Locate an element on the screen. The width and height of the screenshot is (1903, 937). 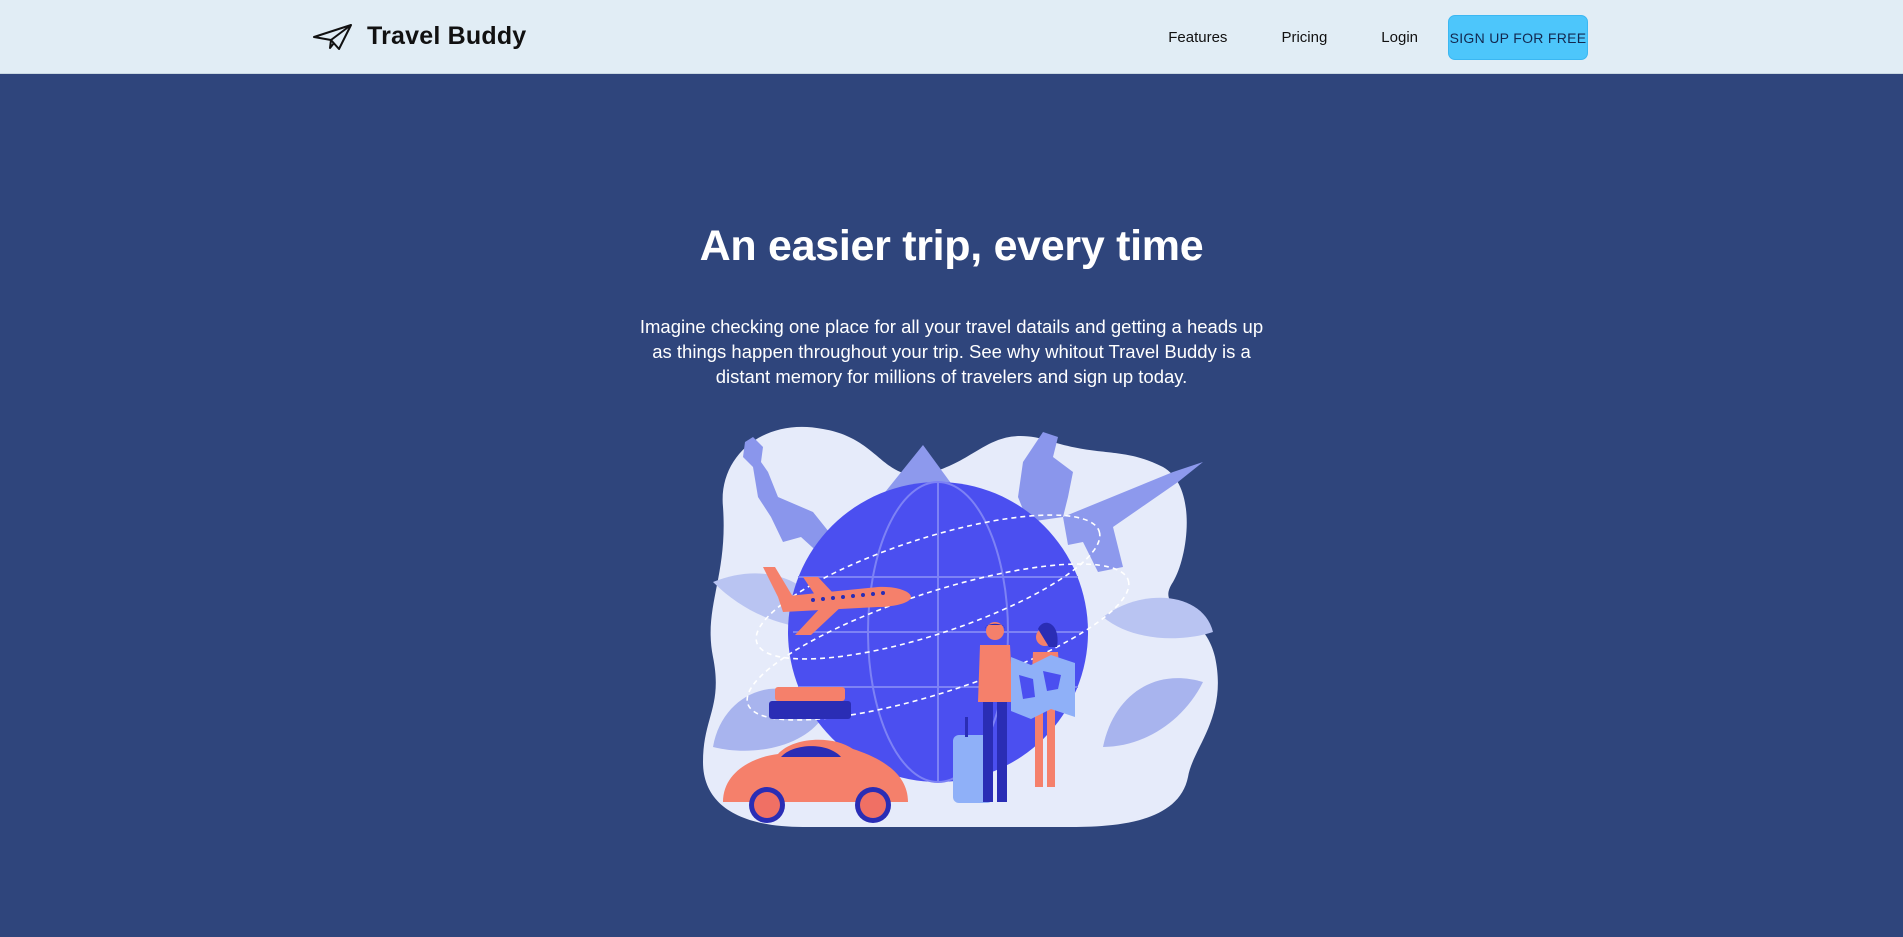
brand-logo: Travel Buddy is located at coordinates (419, 36).